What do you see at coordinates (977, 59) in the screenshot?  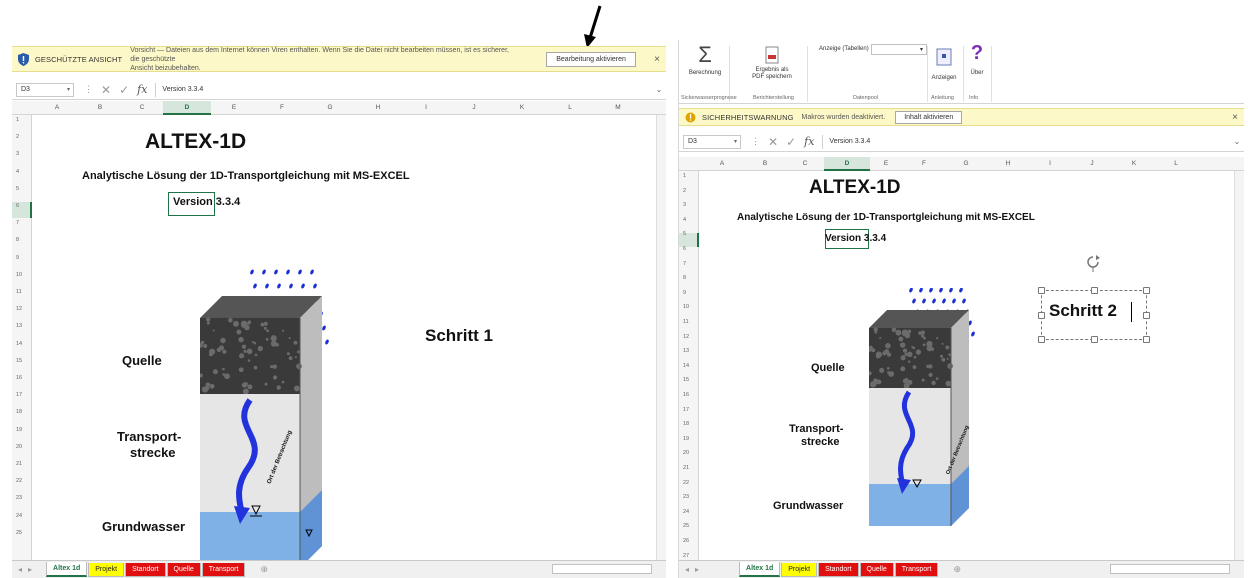 I see `about-button: ? Über` at bounding box center [977, 59].